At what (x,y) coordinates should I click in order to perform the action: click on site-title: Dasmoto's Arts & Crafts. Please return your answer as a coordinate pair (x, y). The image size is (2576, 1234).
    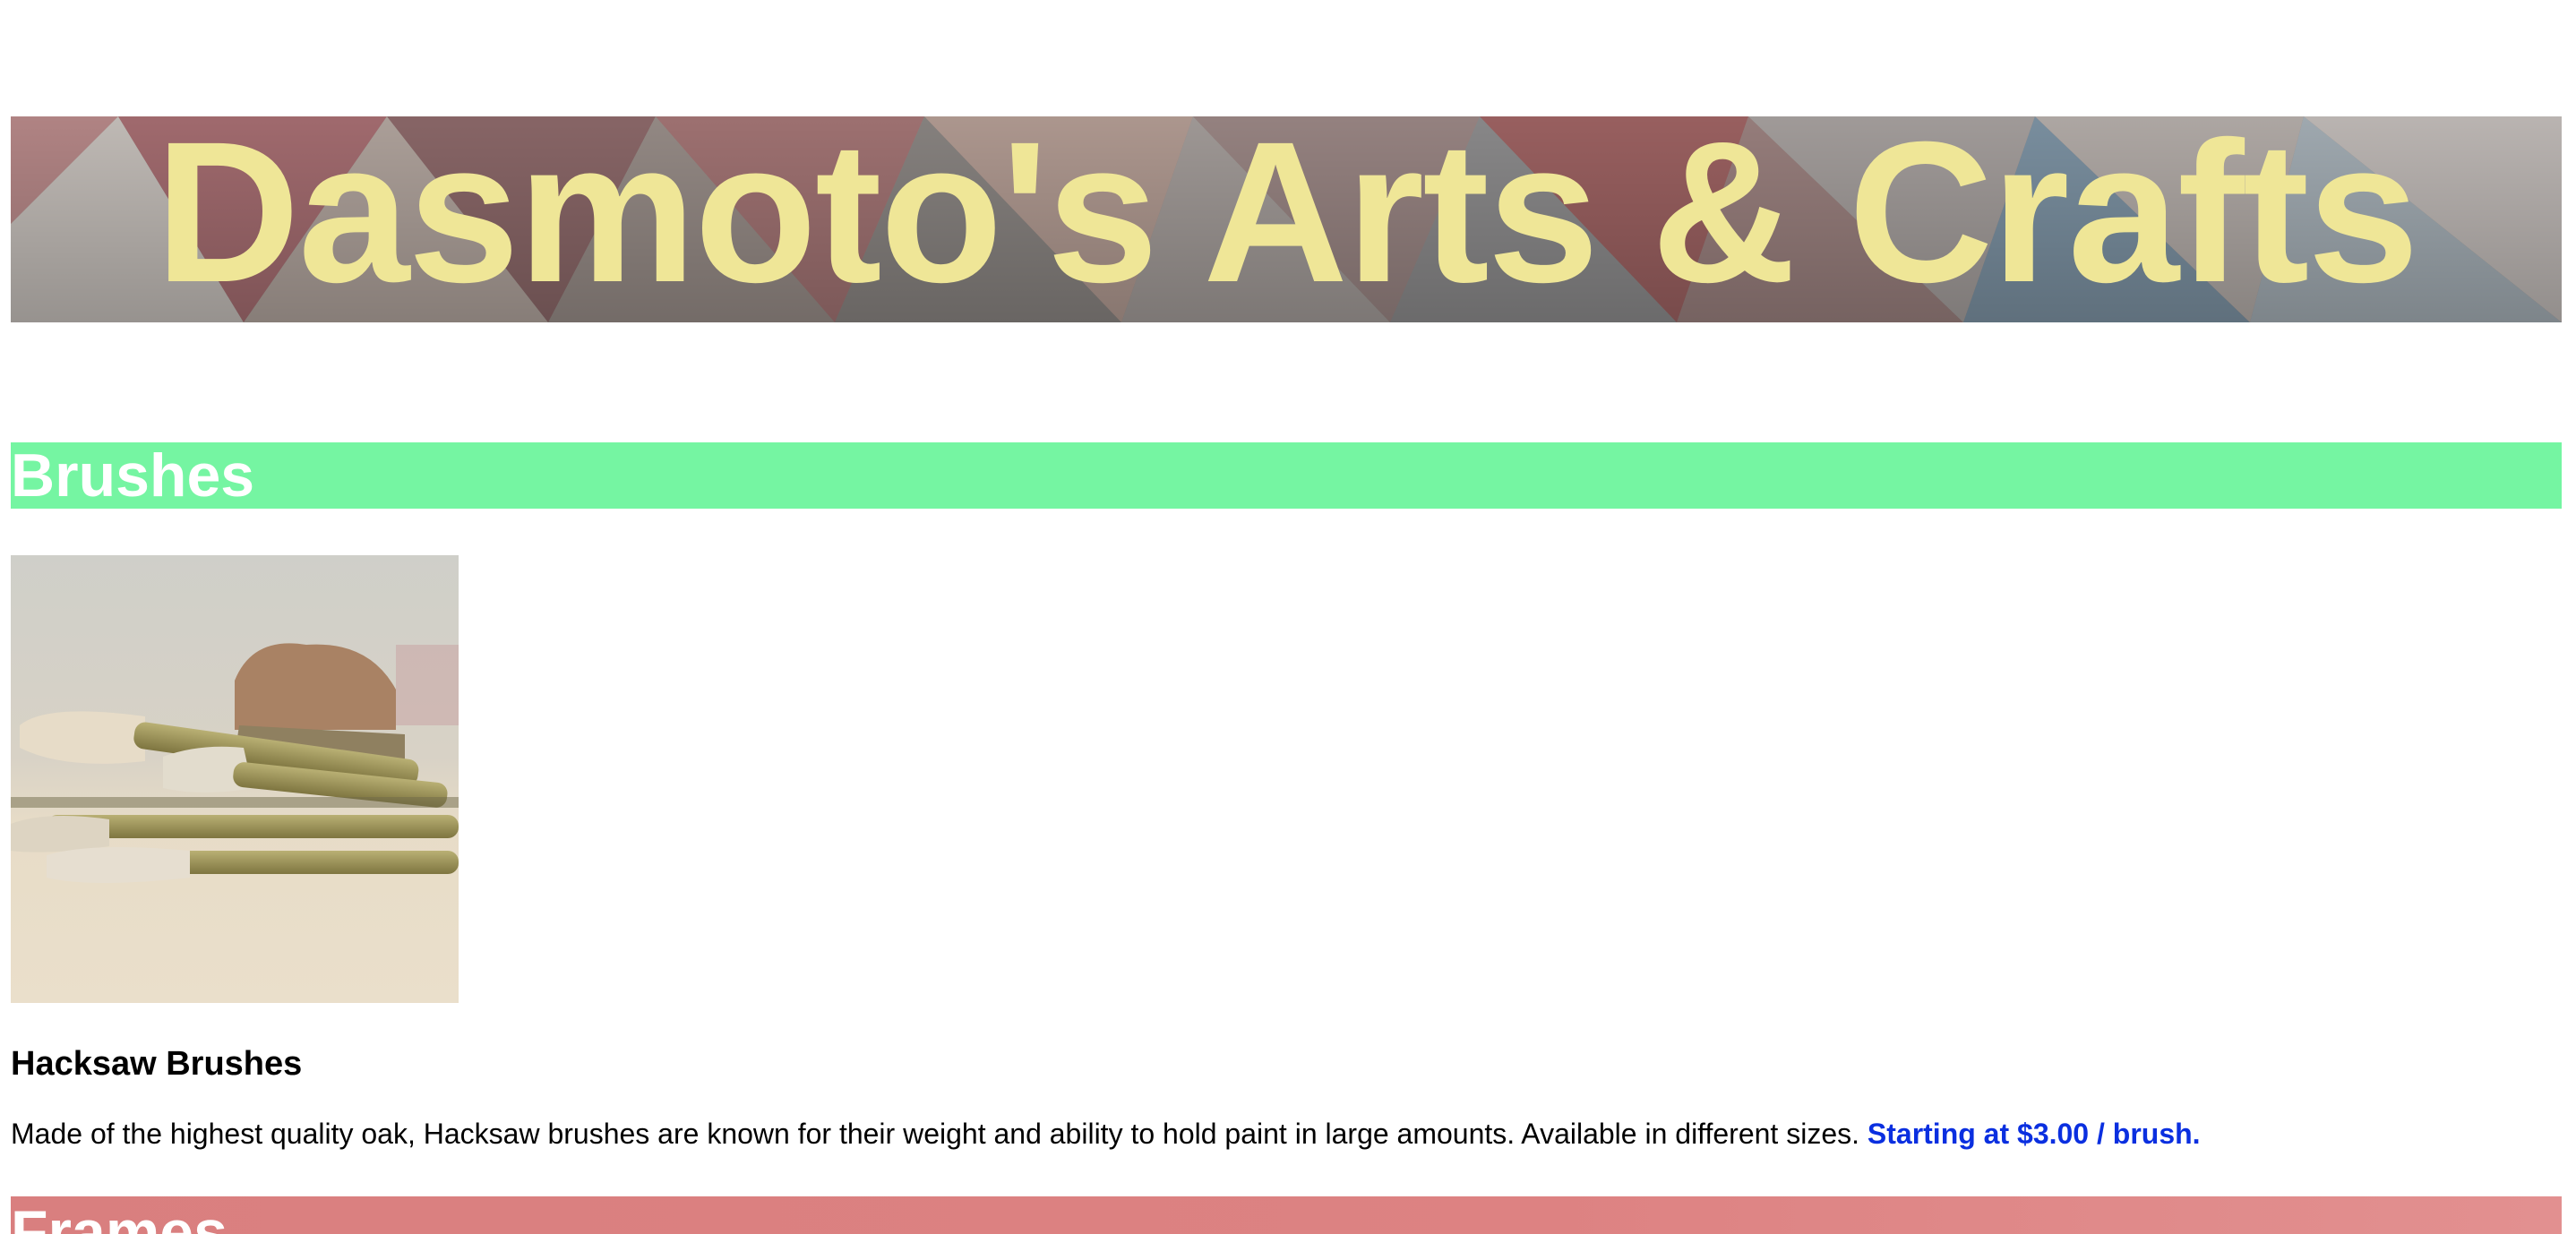
    Looking at the image, I should click on (1287, 219).